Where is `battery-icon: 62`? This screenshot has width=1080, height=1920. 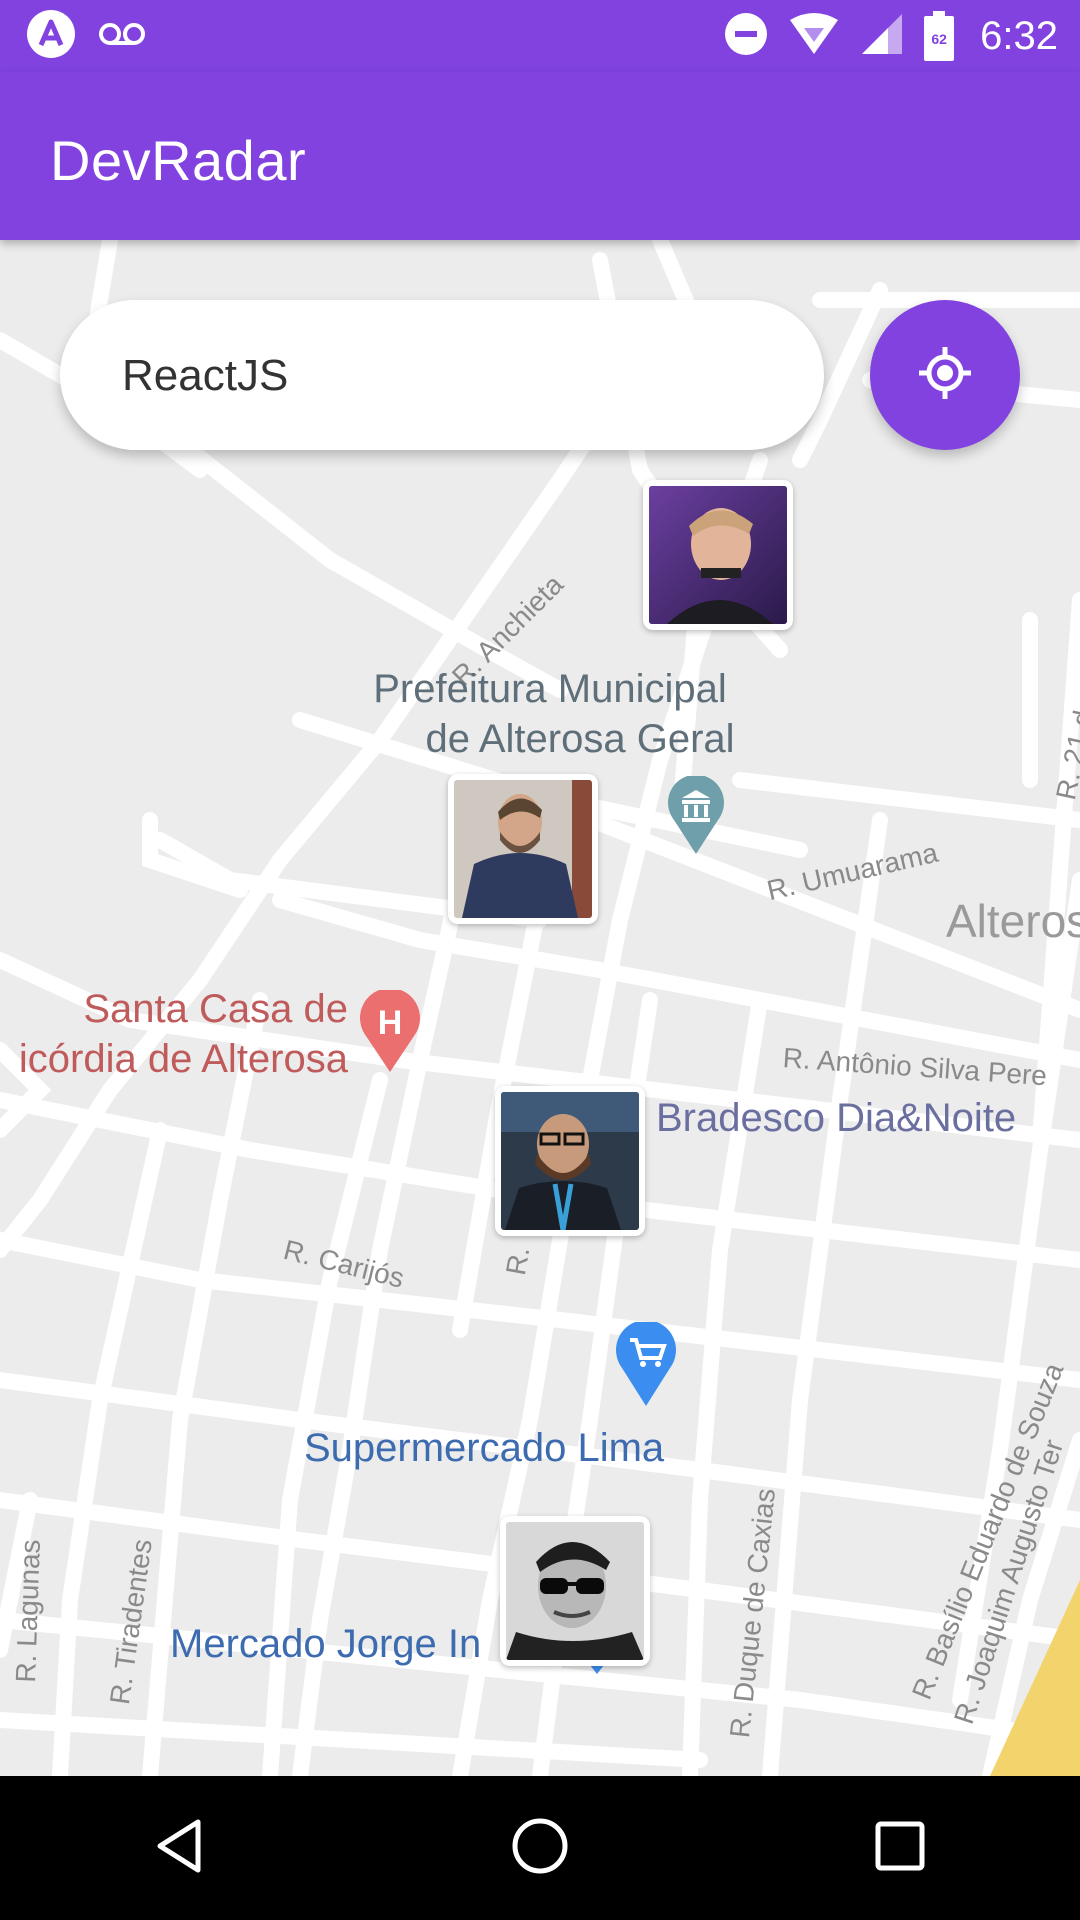
battery-icon: 62 is located at coordinates (939, 36).